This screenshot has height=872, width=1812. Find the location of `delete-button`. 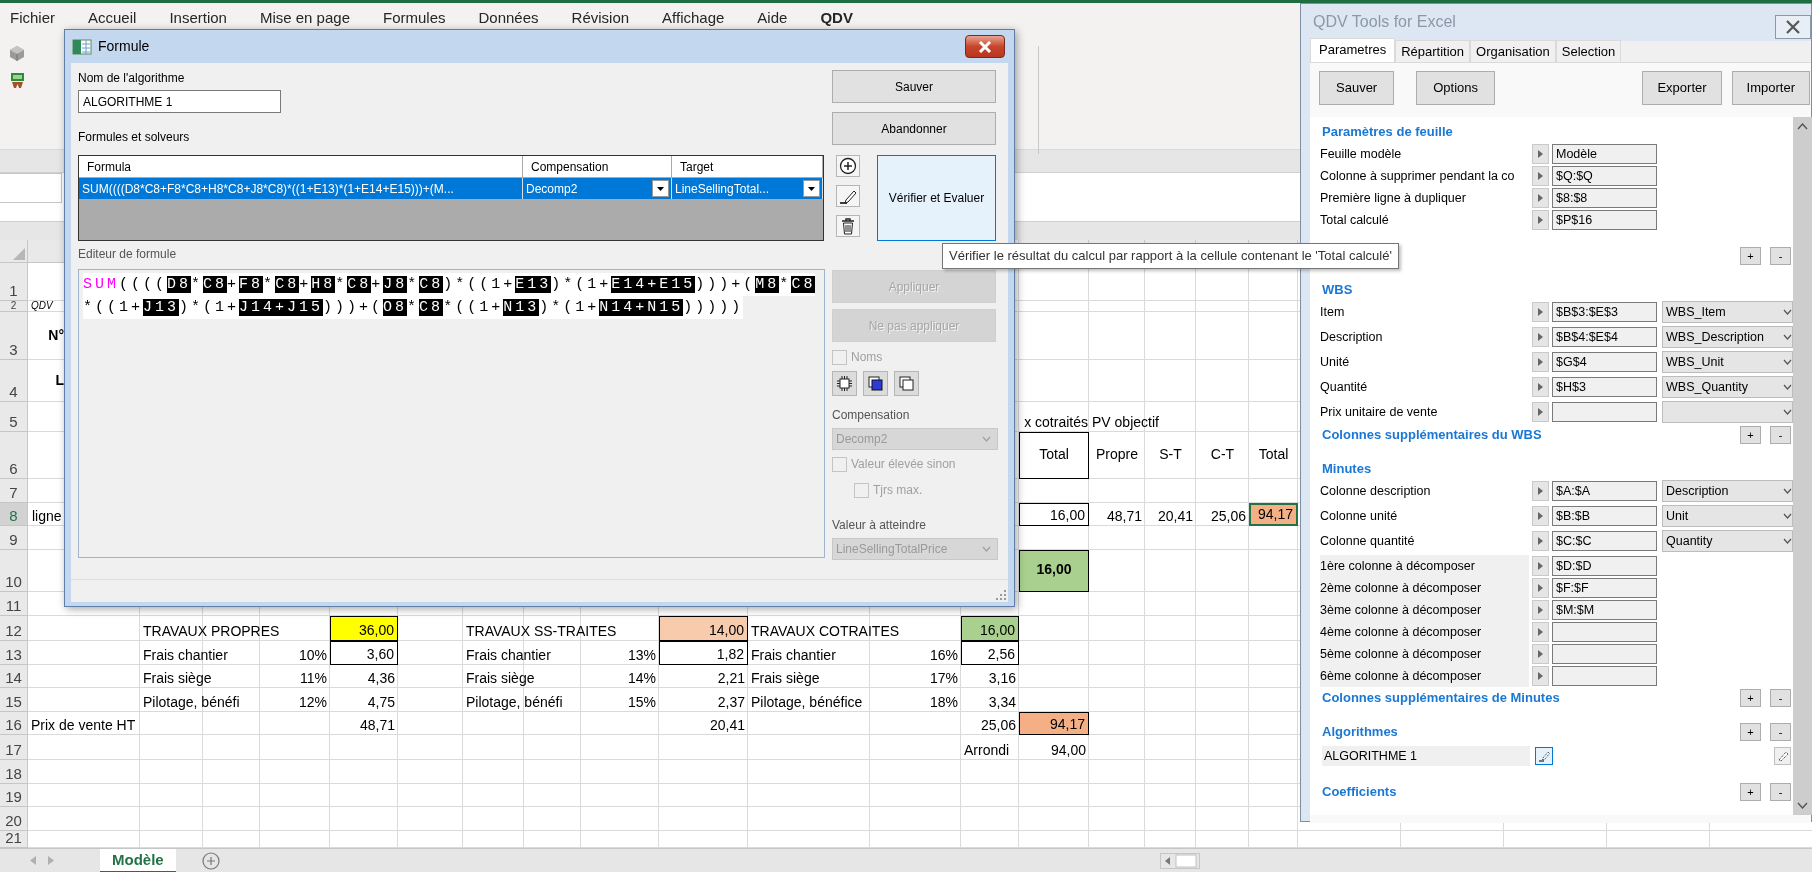

delete-button is located at coordinates (848, 226).